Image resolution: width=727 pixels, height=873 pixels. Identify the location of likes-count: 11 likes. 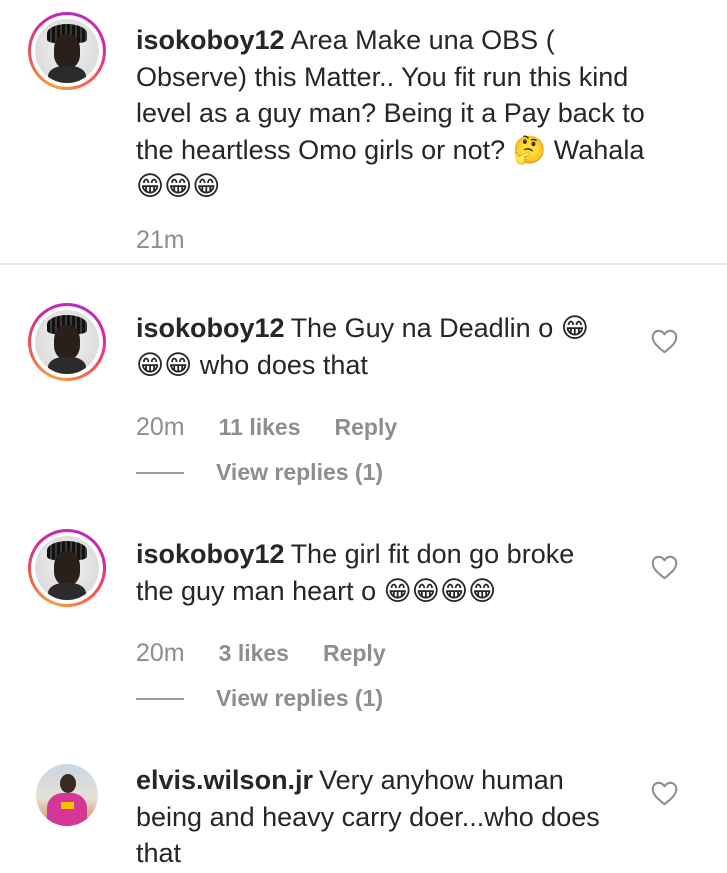
(260, 427).